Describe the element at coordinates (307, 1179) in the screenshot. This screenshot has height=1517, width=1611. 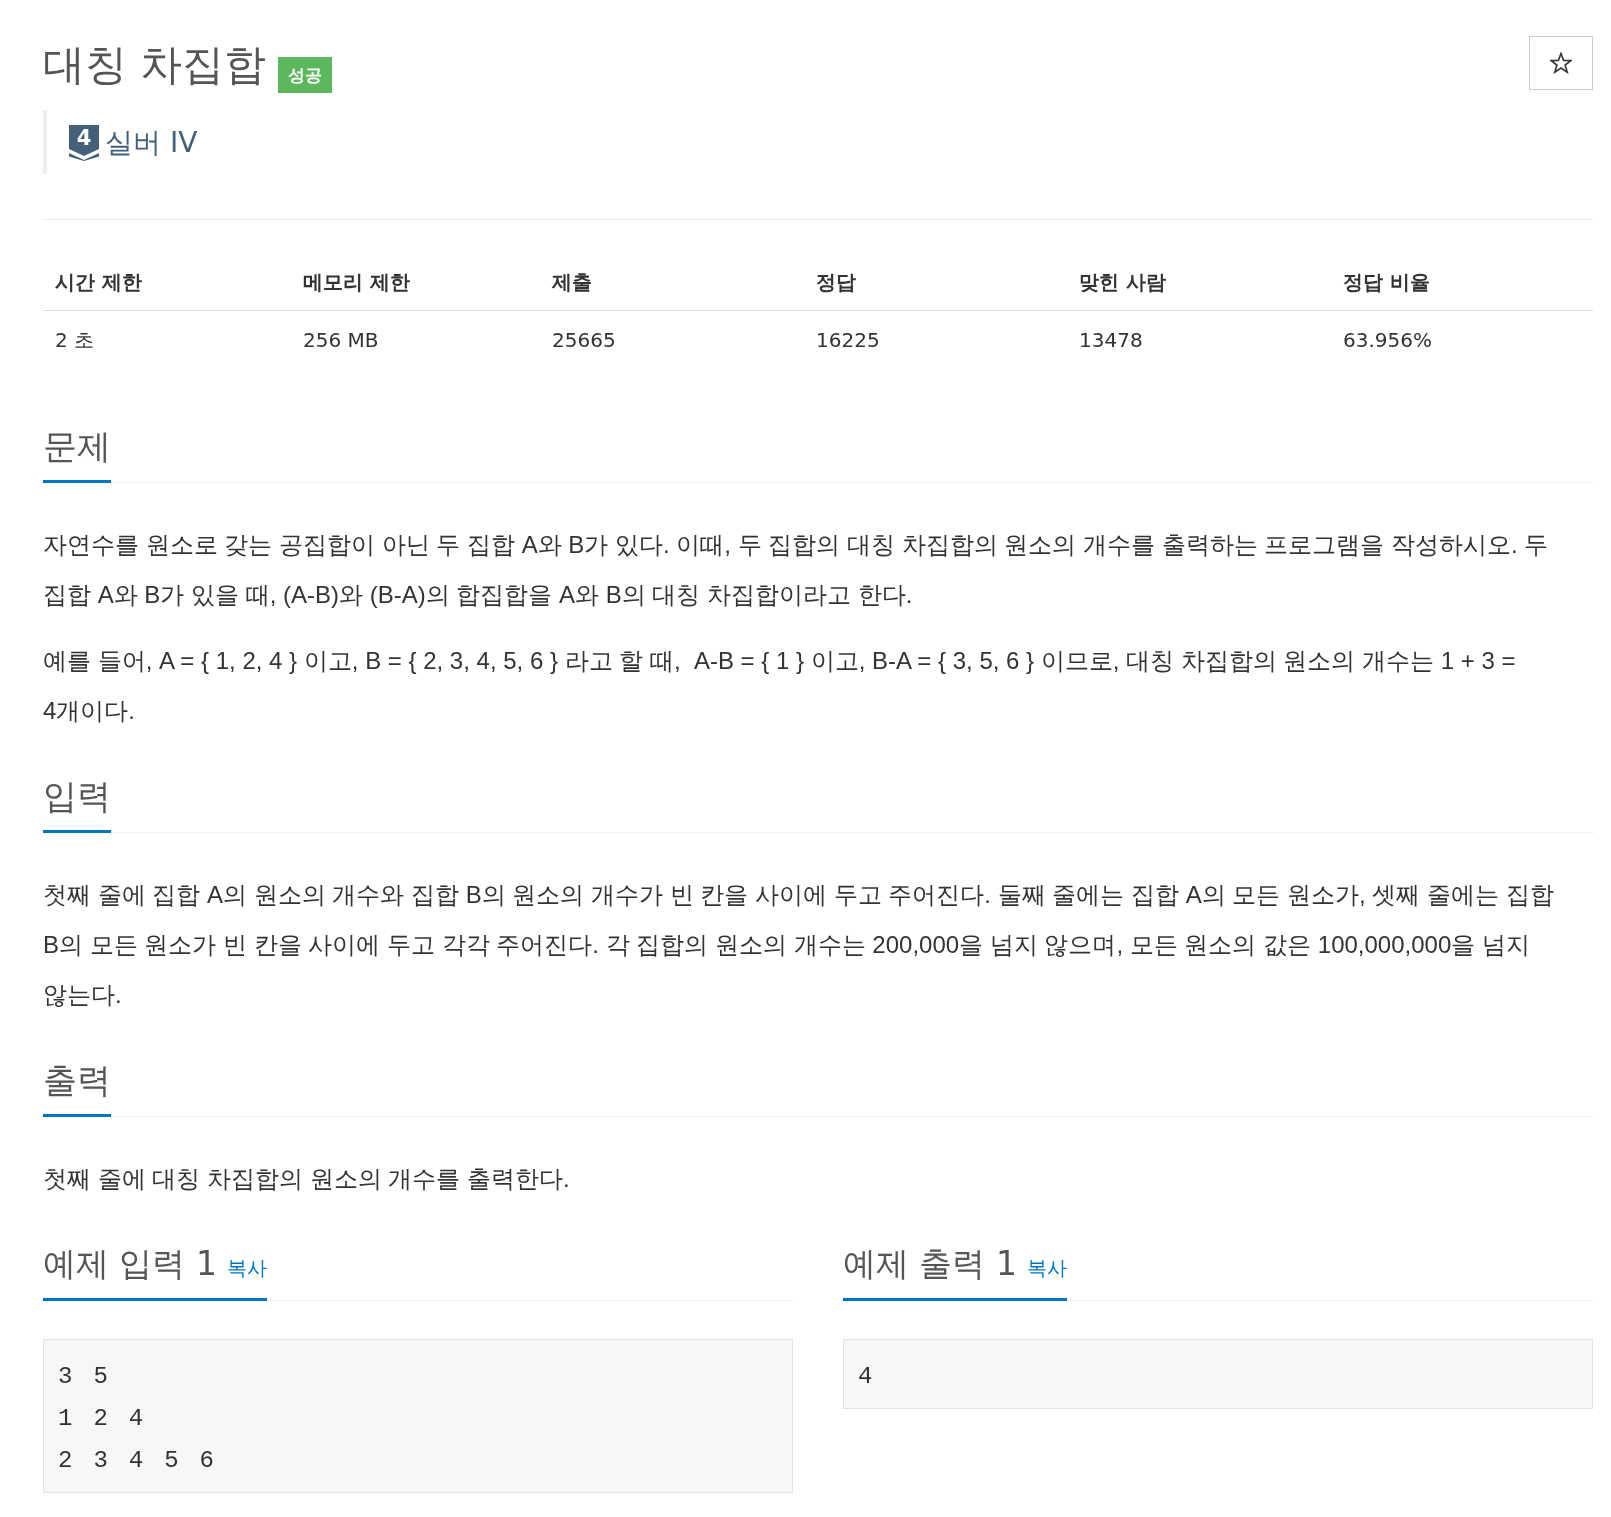
I see `section-paragraph: 첫째 줄에 대칭 차집합의 원소의 개수를 출력한다.` at that location.